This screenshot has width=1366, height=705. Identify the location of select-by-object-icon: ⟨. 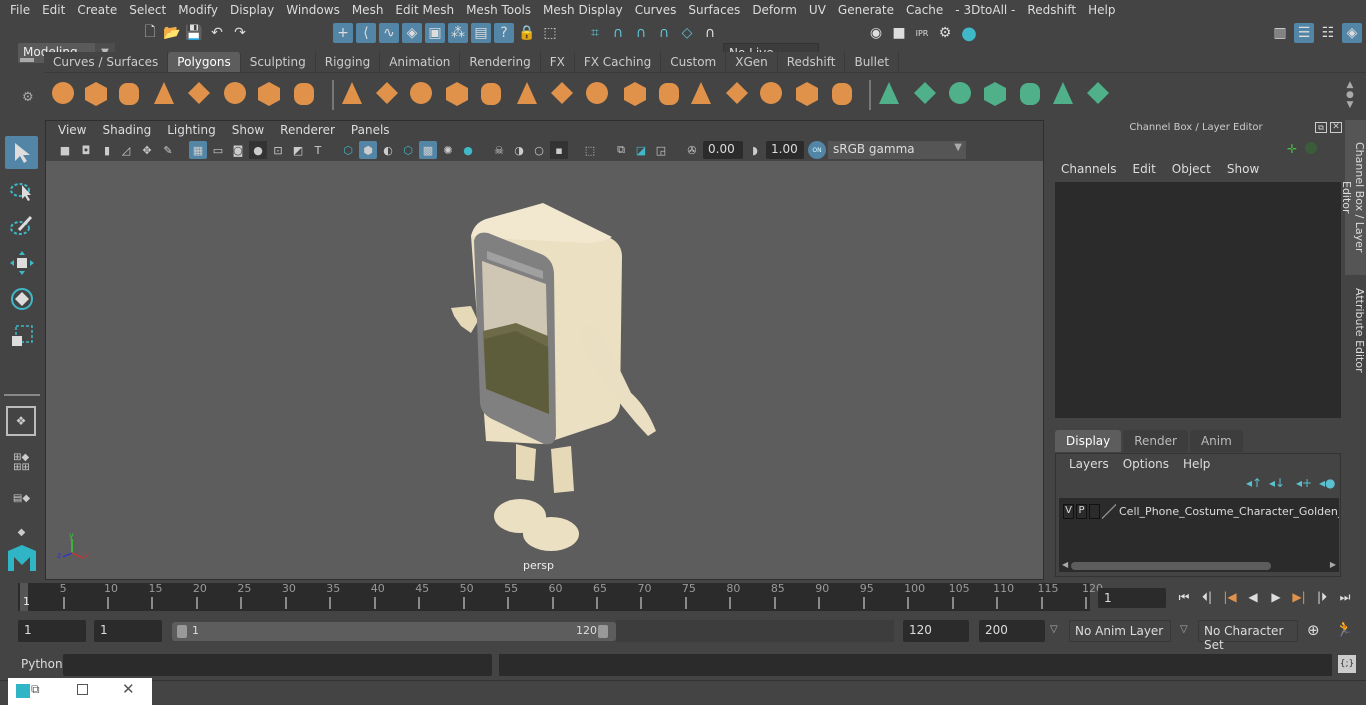
(366, 33).